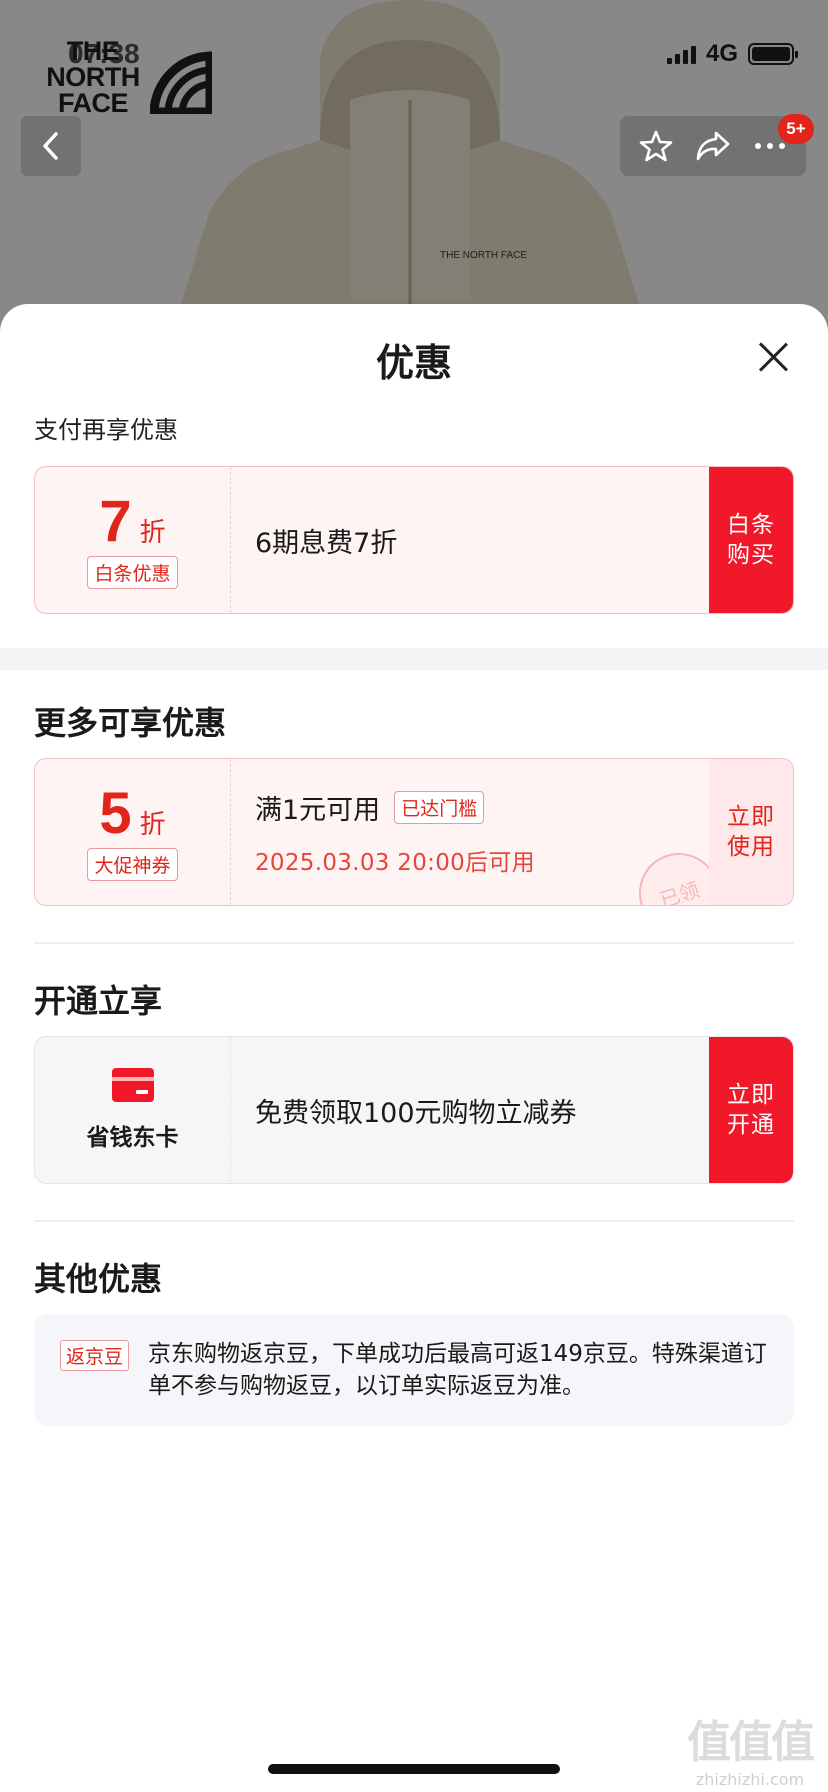 This screenshot has width=828, height=1792. Describe the element at coordinates (152, 532) in the screenshot. I see `discount-unit: 折` at that location.